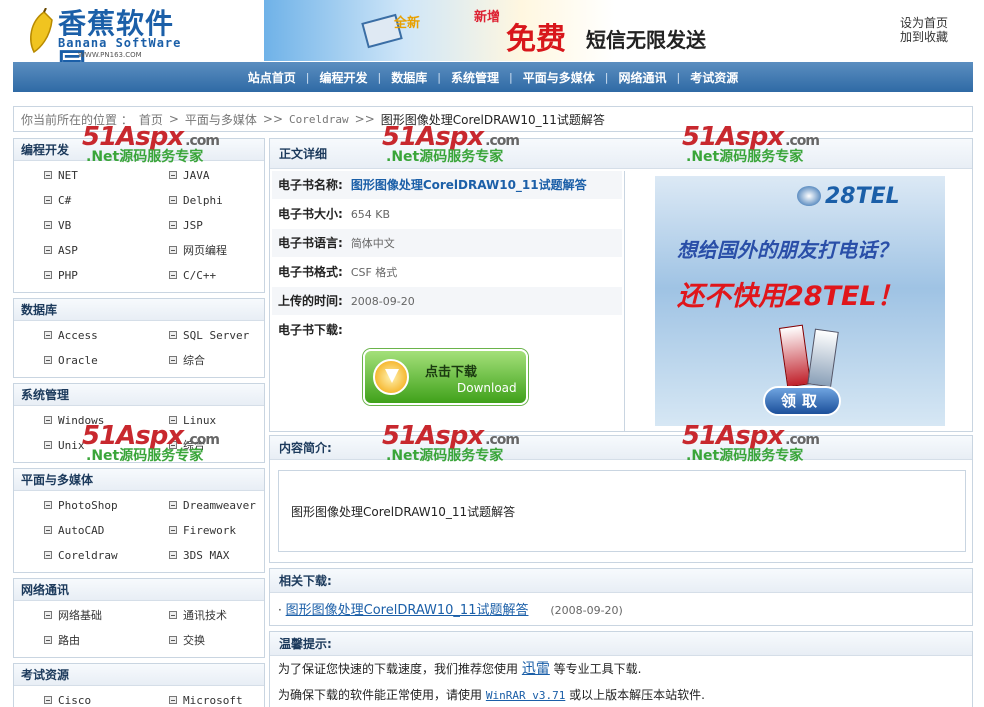 This screenshot has width=984, height=707. I want to click on banner-tag1: 全新, so click(407, 23).